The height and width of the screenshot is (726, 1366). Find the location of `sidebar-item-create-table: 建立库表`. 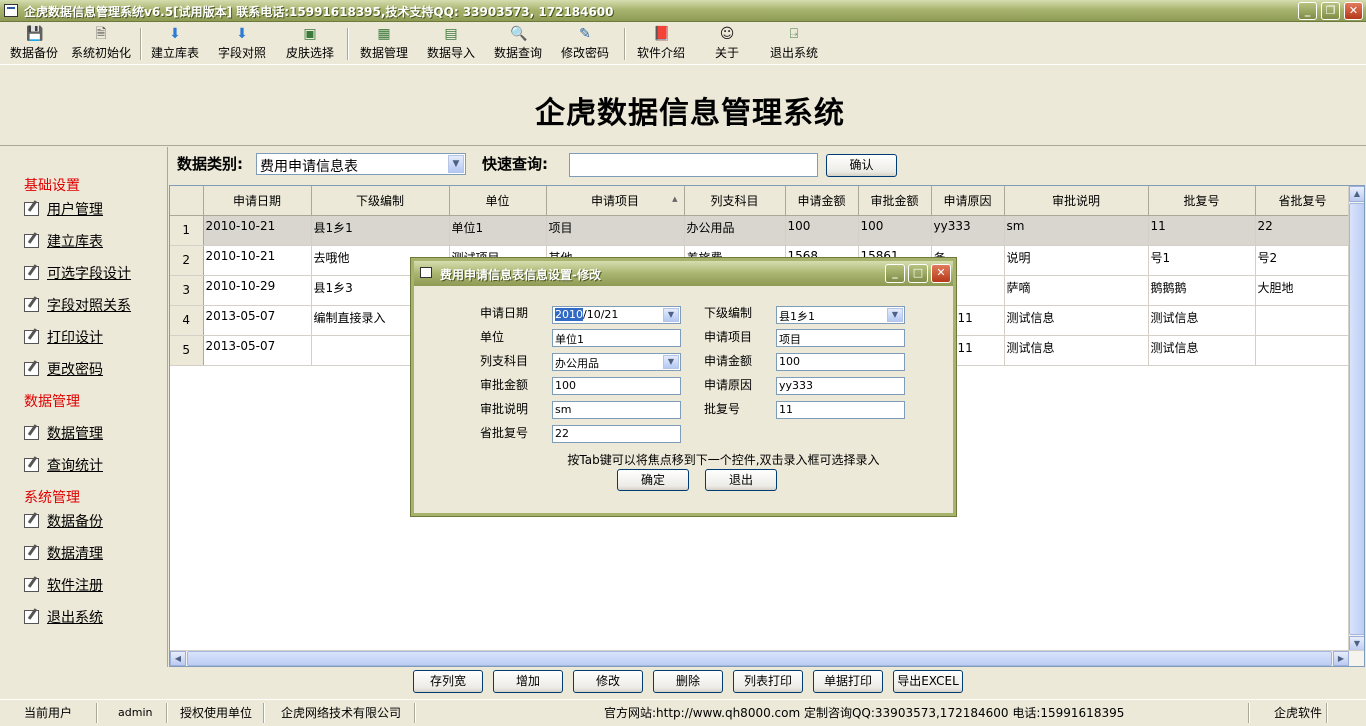

sidebar-item-create-table: 建立库表 is located at coordinates (63, 241).